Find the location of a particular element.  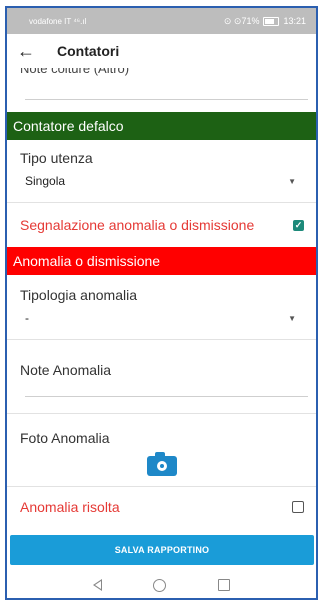

tipologia-value: - is located at coordinates (27, 318).